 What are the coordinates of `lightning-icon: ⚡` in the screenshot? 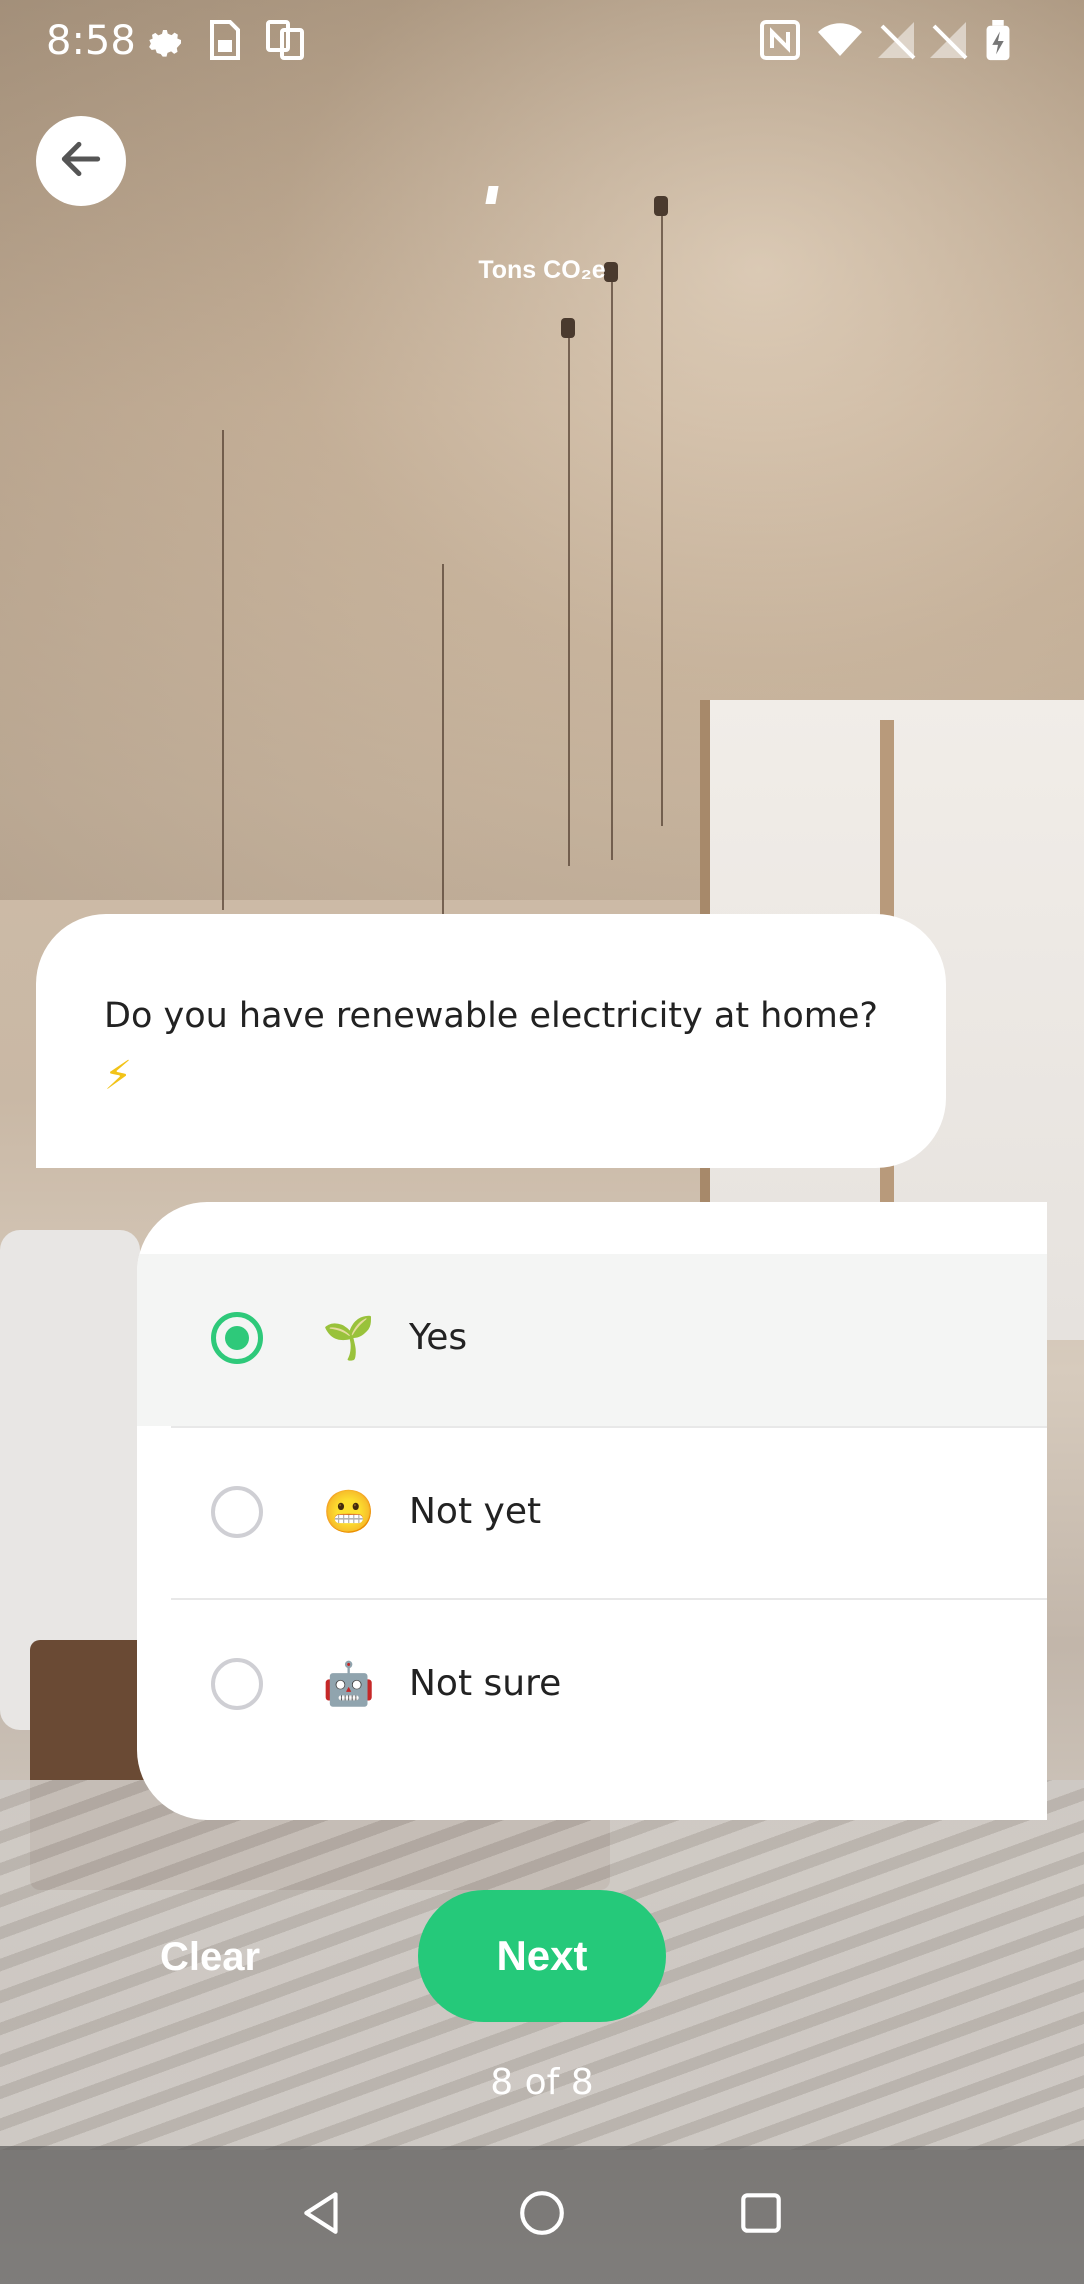 It's located at (118, 1076).